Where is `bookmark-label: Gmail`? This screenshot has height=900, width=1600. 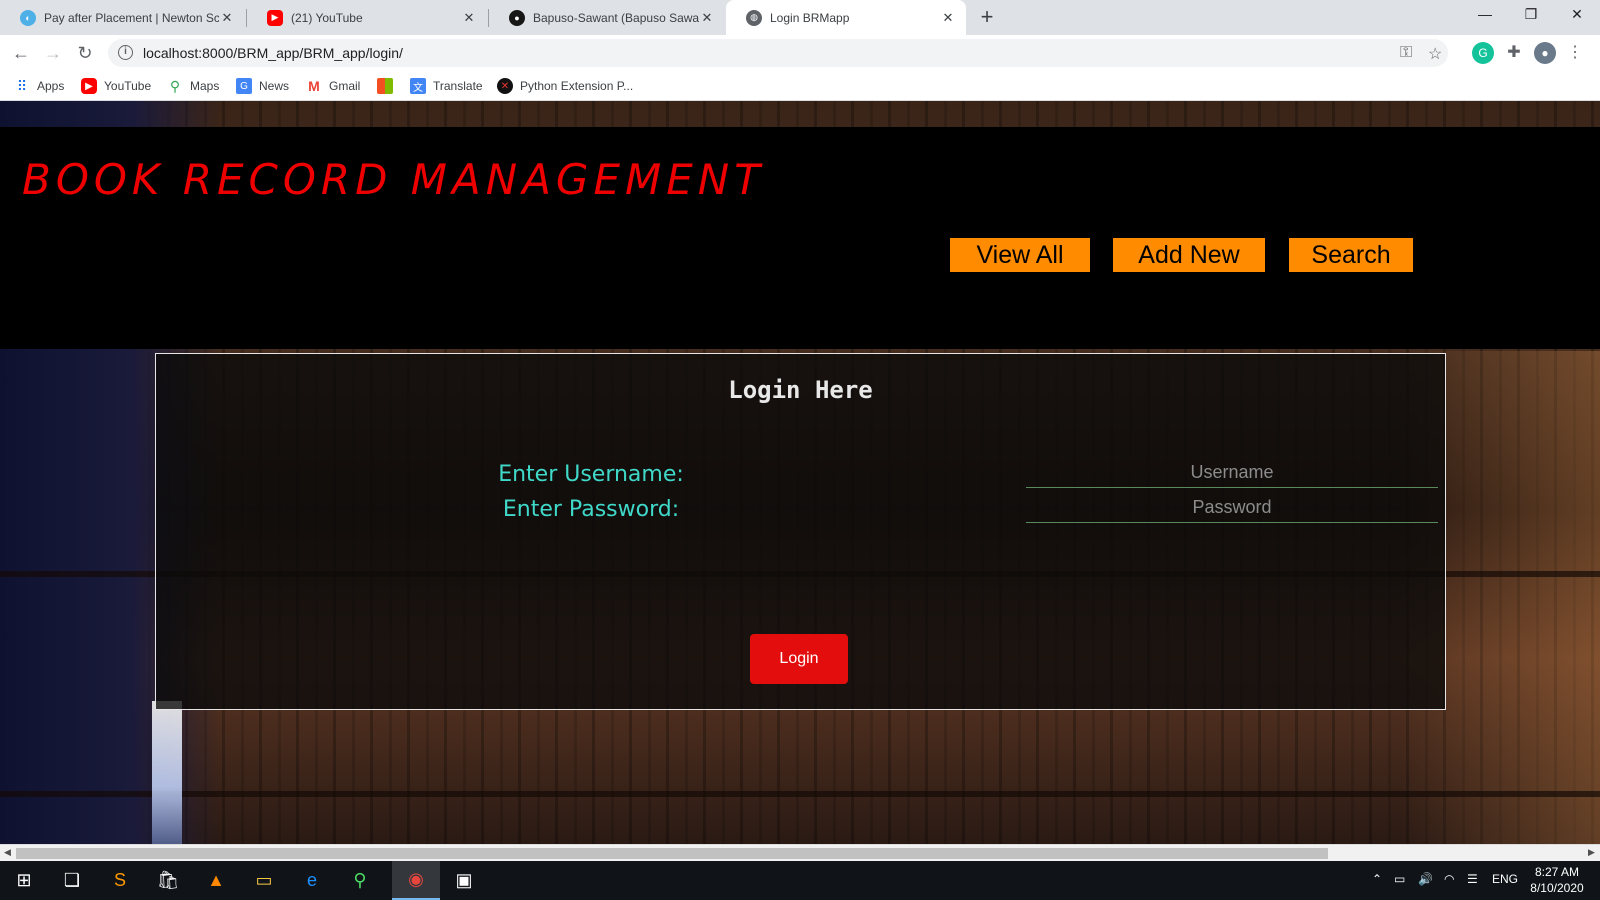 bookmark-label: Gmail is located at coordinates (345, 86).